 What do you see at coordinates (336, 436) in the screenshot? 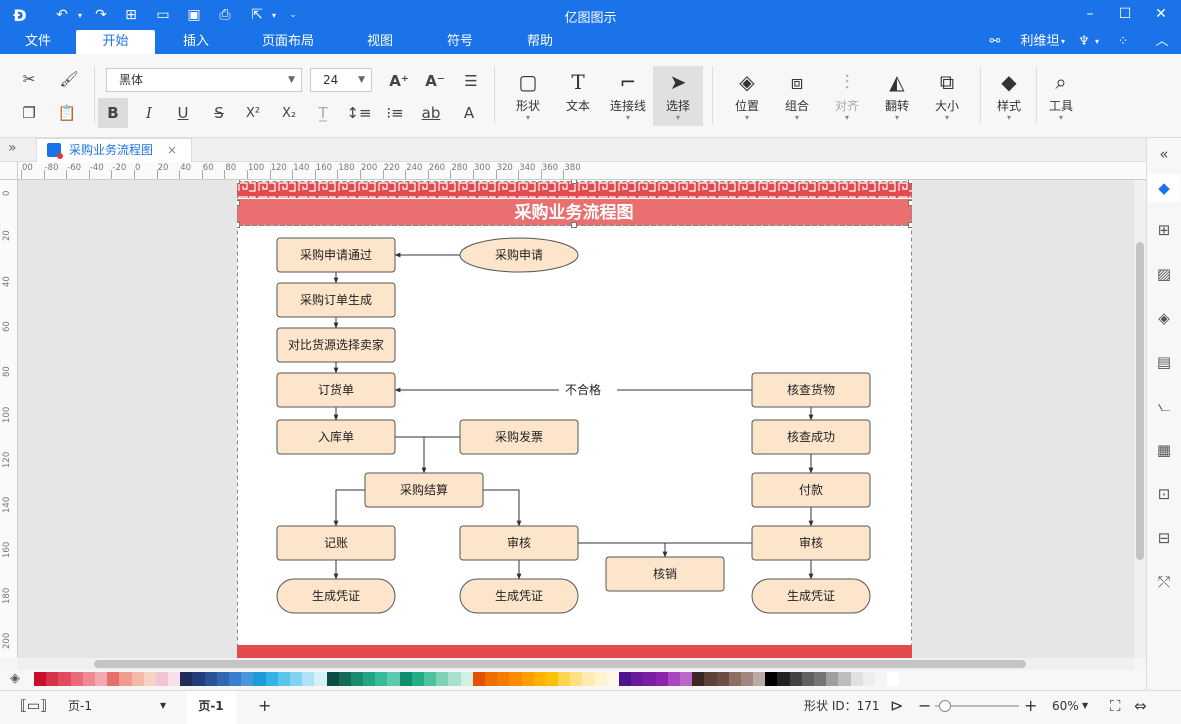
I see `node-label-inbound-sheet: 入库单` at bounding box center [336, 436].